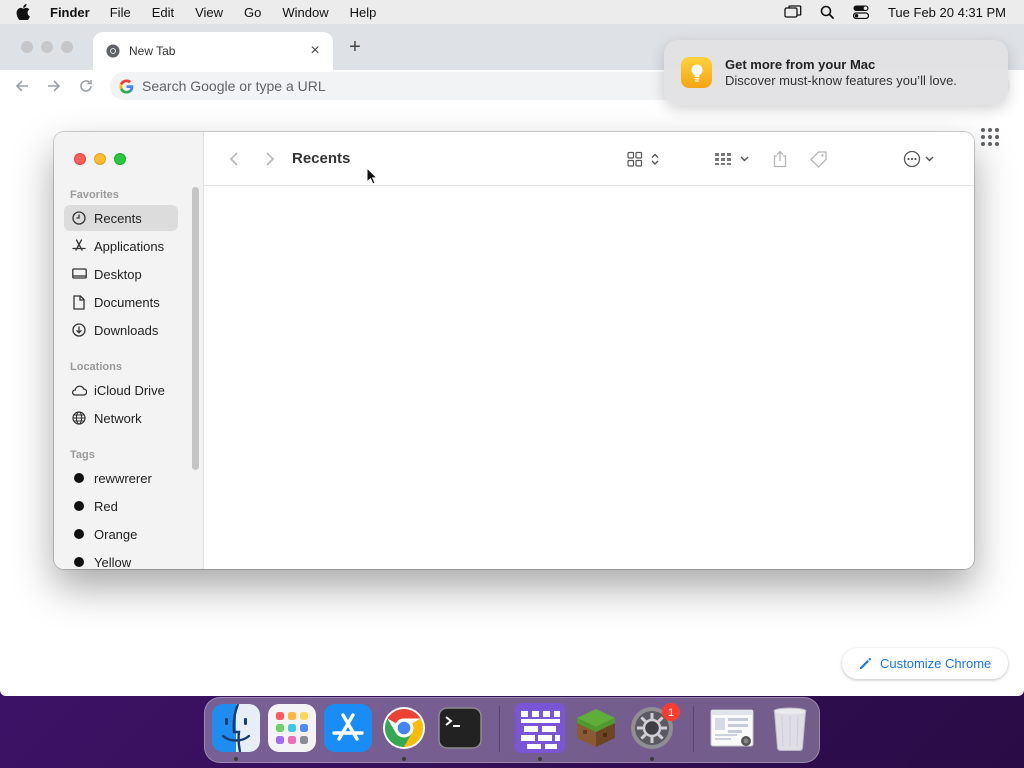  What do you see at coordinates (126, 330) in the screenshot?
I see `sidebar-item-label: Downloads` at bounding box center [126, 330].